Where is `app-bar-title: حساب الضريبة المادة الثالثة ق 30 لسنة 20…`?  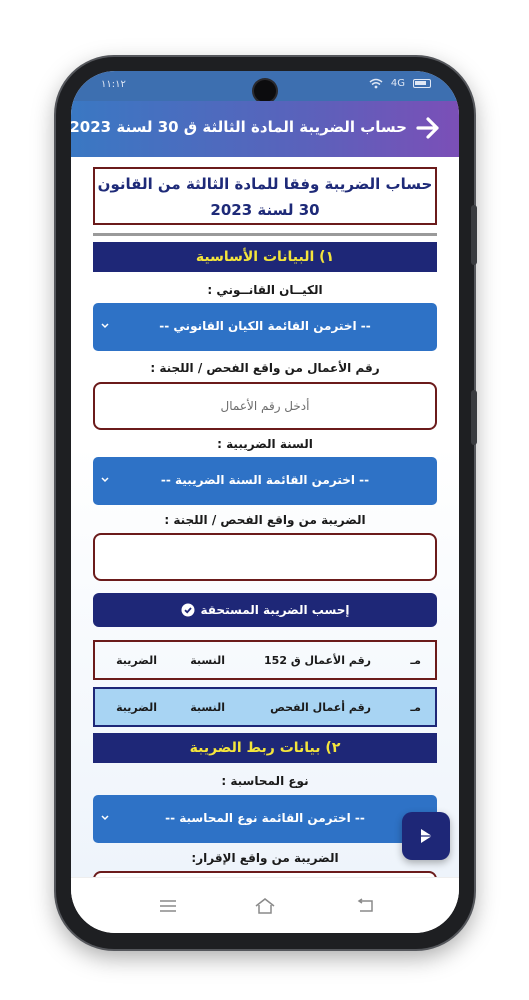
app-bar-title: حساب الضريبة المادة الثالثة ق 30 لسنة 20… is located at coordinates (239, 127).